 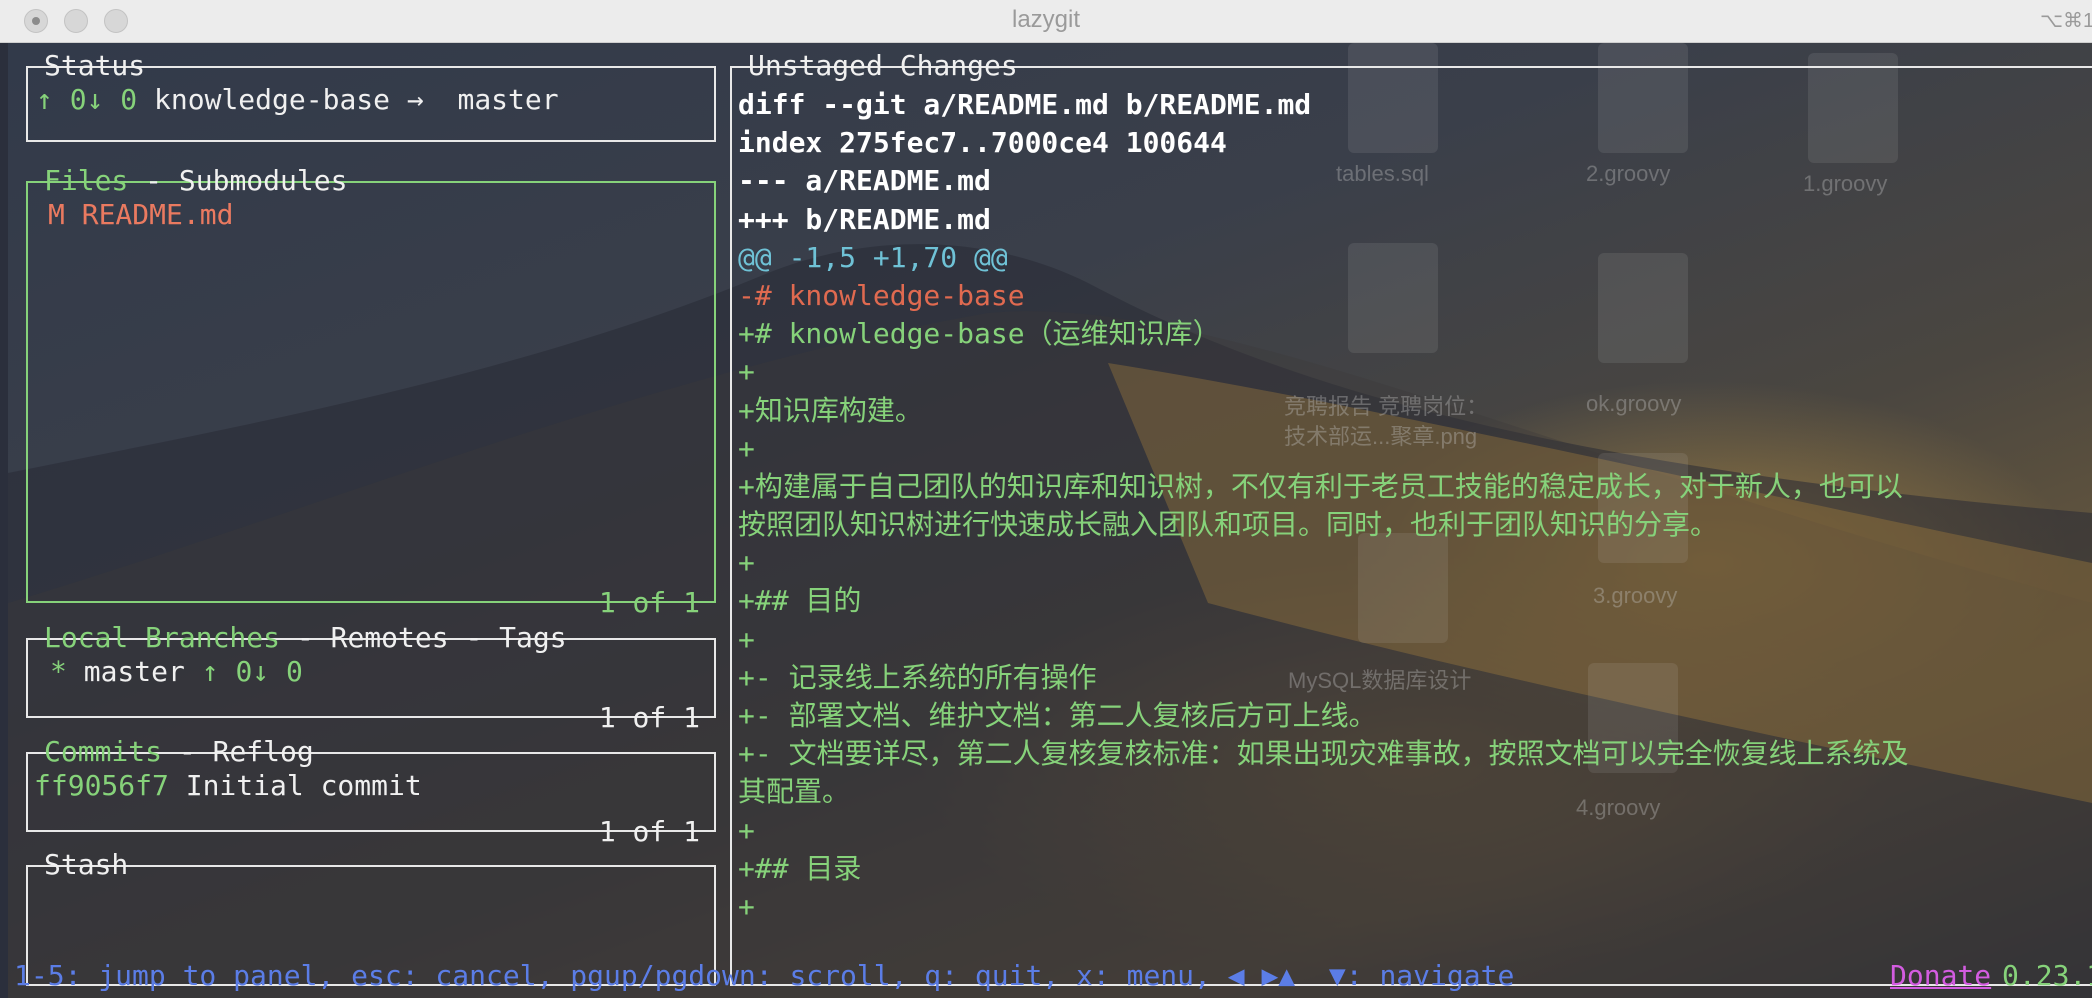 I want to click on commits-pagination: 1 of 1, so click(x=649, y=831).